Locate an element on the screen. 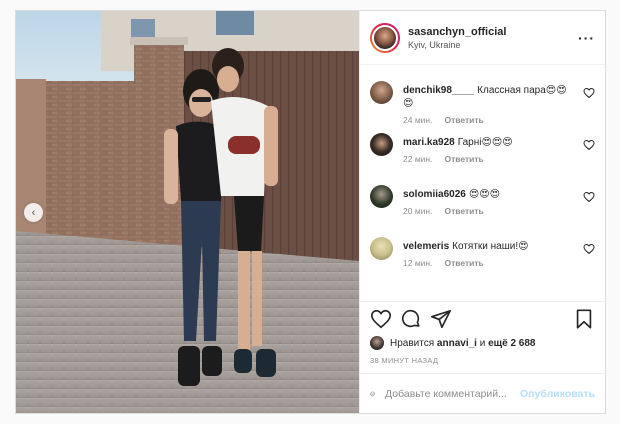 The image size is (620, 424). likes-row: Нравится annavi_i и ещё 2 688 is located at coordinates (482, 343).